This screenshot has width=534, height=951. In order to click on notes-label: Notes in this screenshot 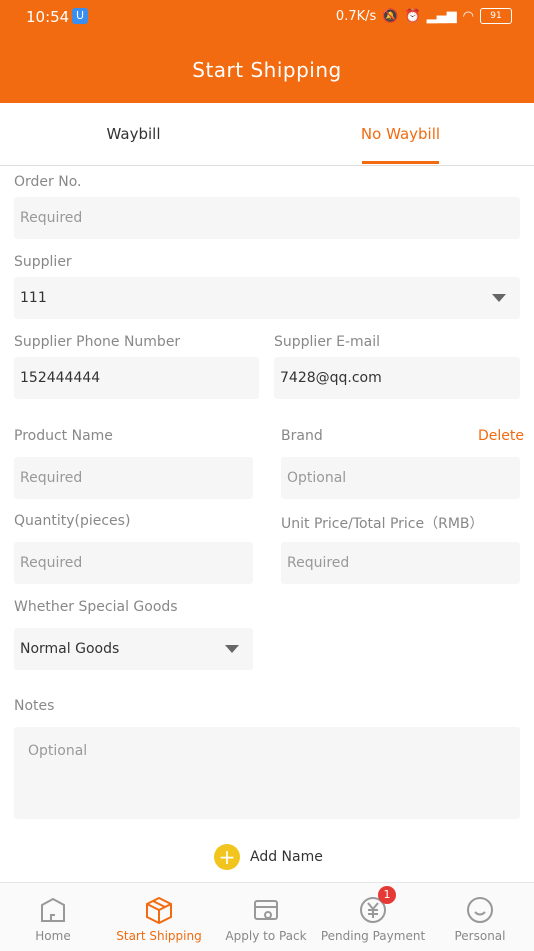, I will do `click(34, 706)`.